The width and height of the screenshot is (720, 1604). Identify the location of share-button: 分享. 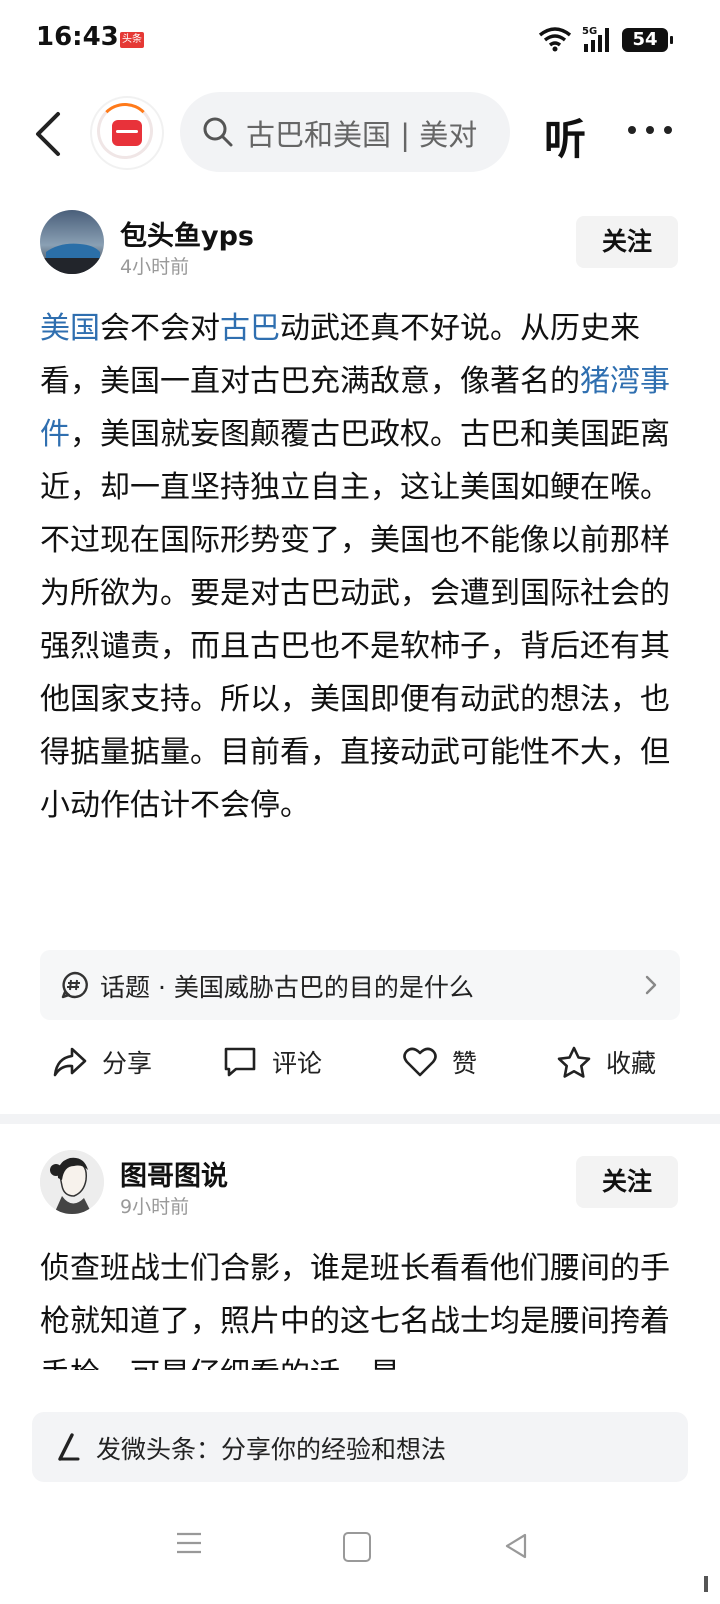
(102, 1062).